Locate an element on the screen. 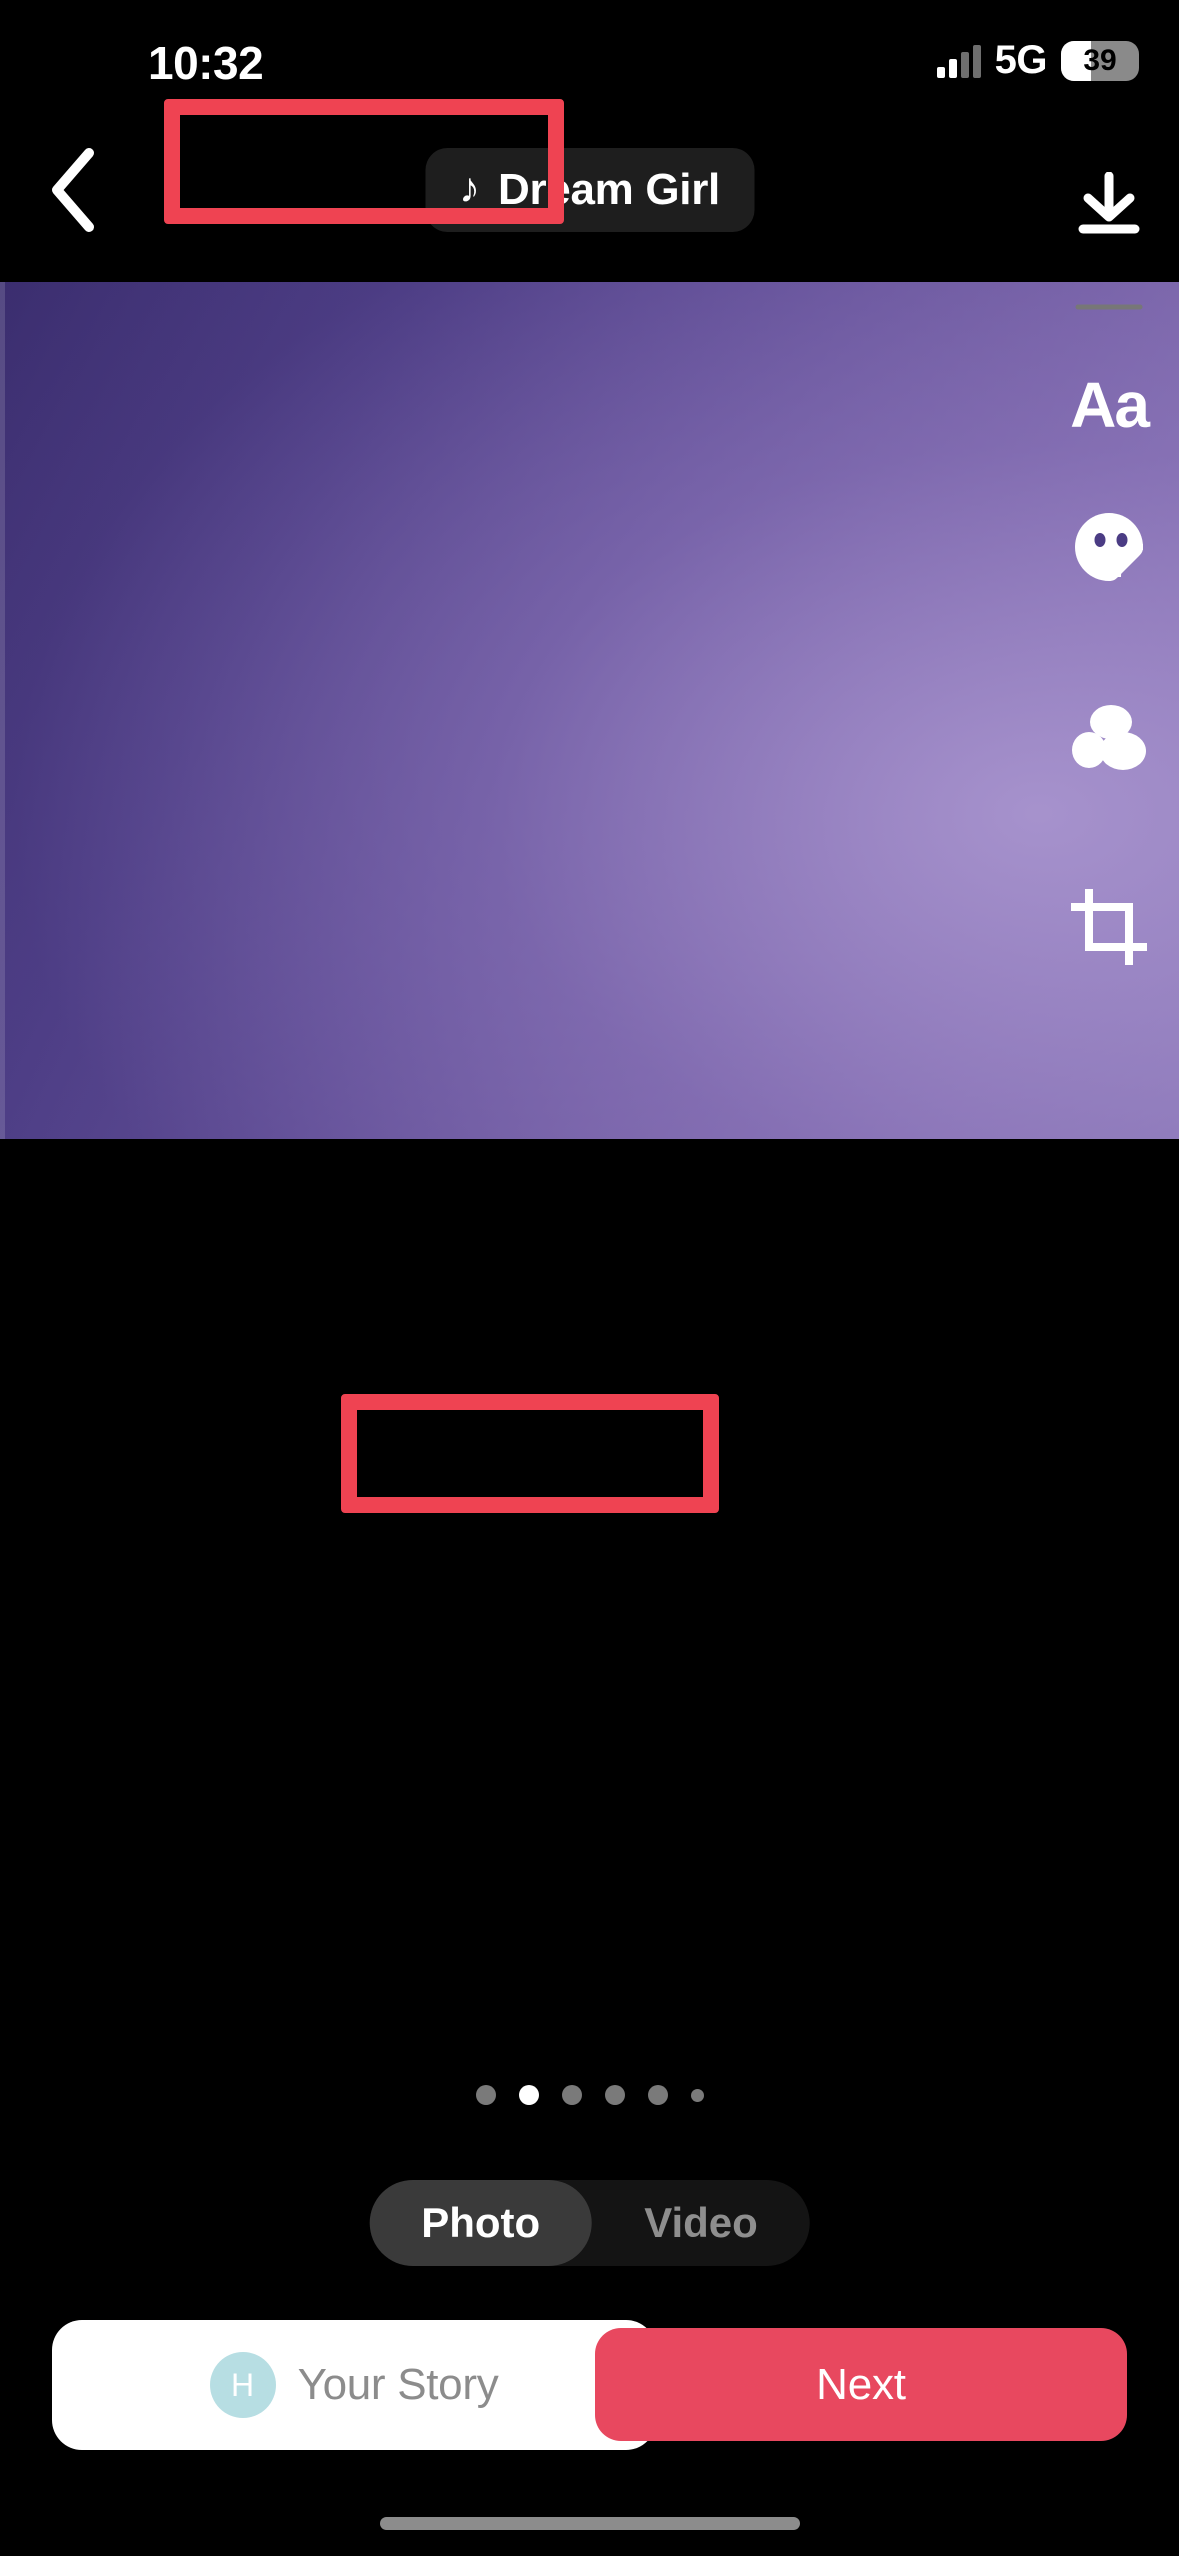  editor-tools-sidebar: Aa is located at coordinates (1109, 592).